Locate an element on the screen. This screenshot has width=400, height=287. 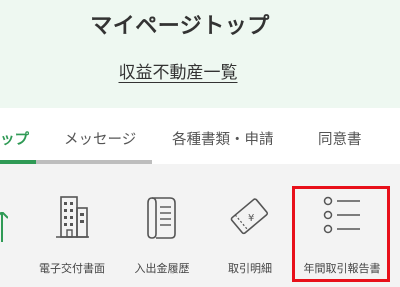
property-list-link: 収益不動産一覧 is located at coordinates (178, 70).